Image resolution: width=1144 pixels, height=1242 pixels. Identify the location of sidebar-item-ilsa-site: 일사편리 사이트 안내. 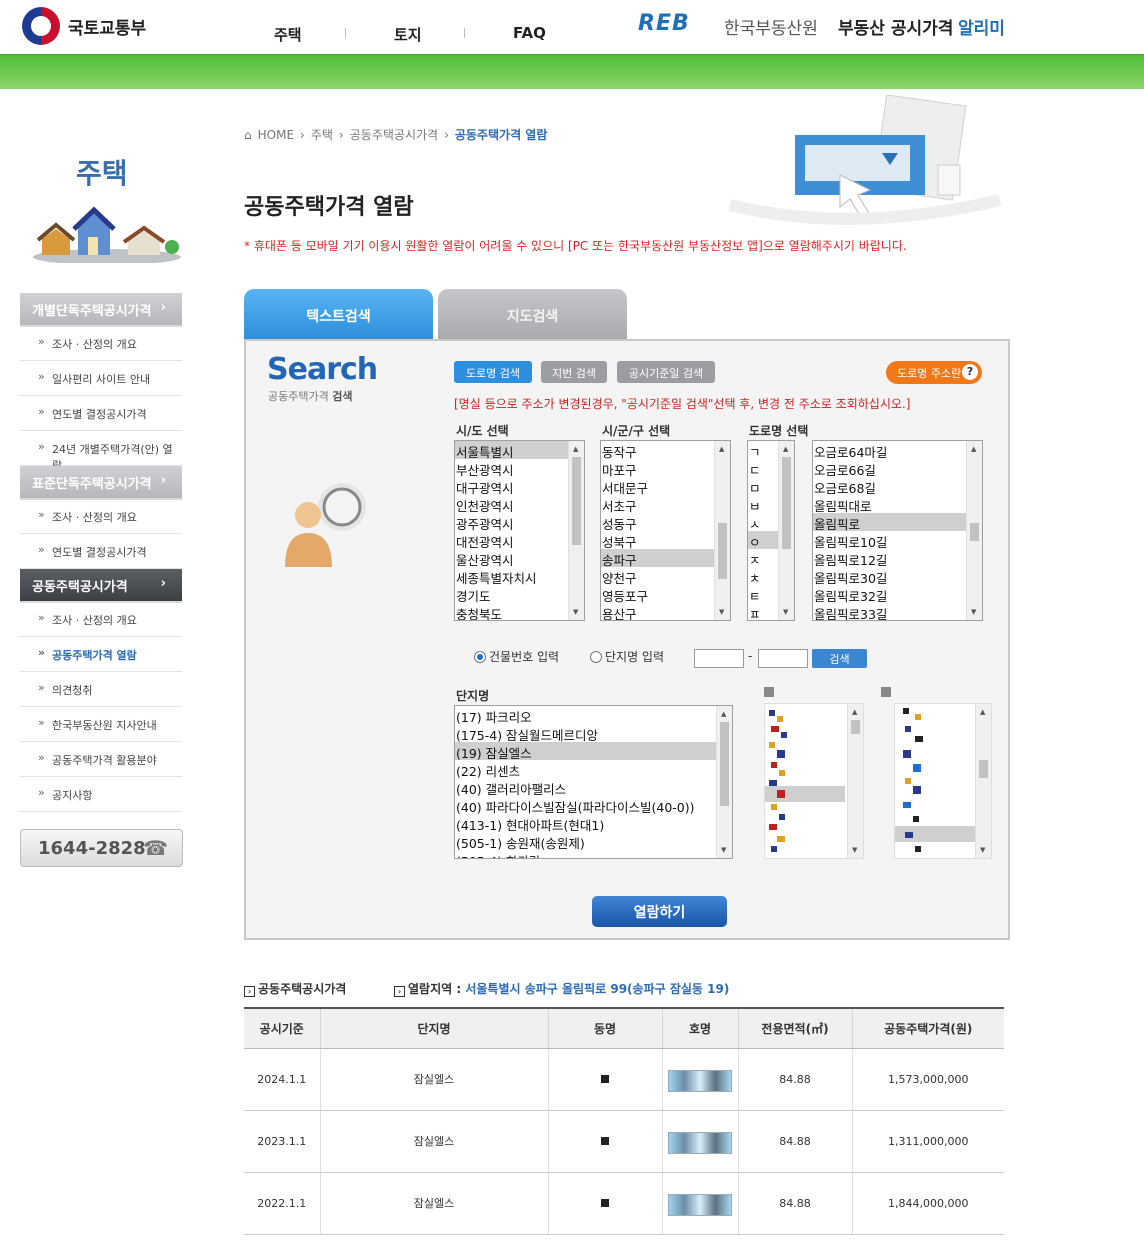
(101, 378).